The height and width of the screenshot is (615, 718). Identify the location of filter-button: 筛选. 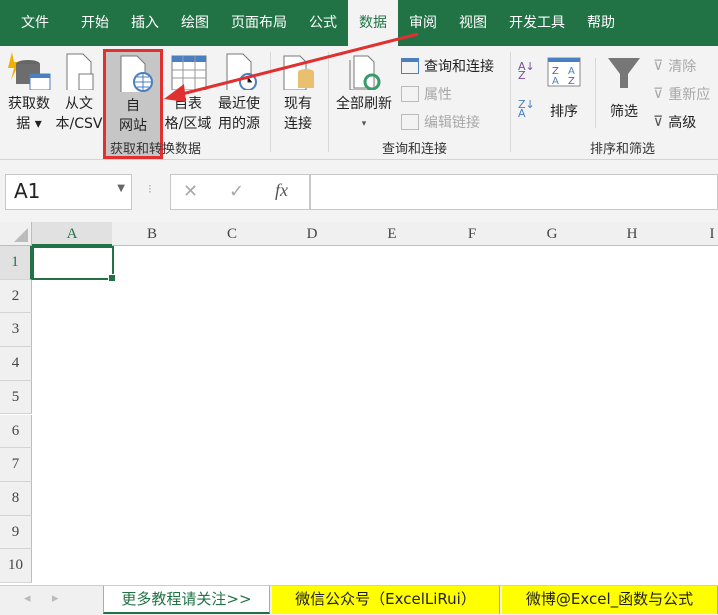
(624, 89).